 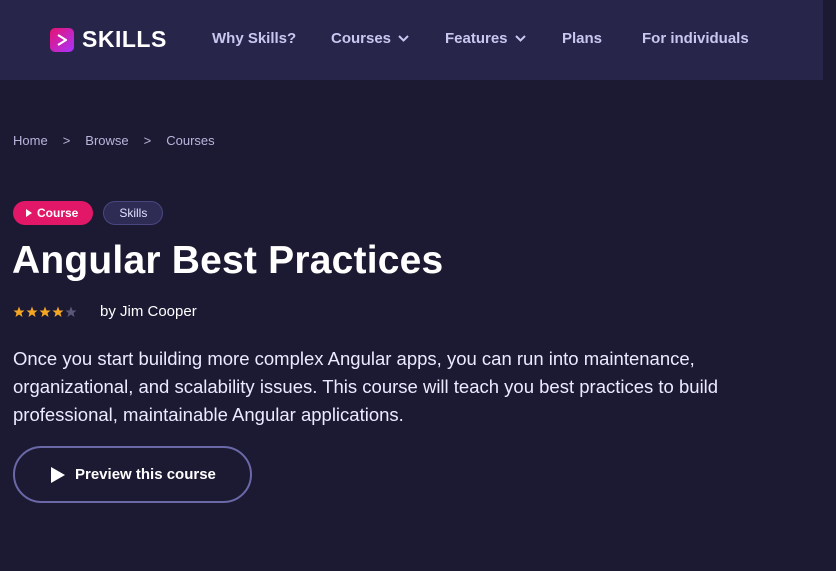 I want to click on nav-item-plans: Plans, so click(x=582, y=38).